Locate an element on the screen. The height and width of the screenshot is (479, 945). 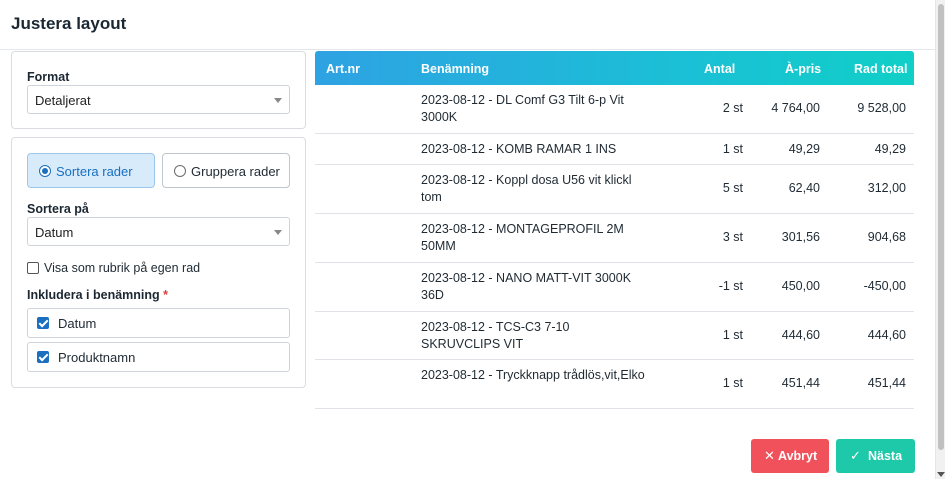
include-product-name-option: Produktnamn is located at coordinates (158, 357).